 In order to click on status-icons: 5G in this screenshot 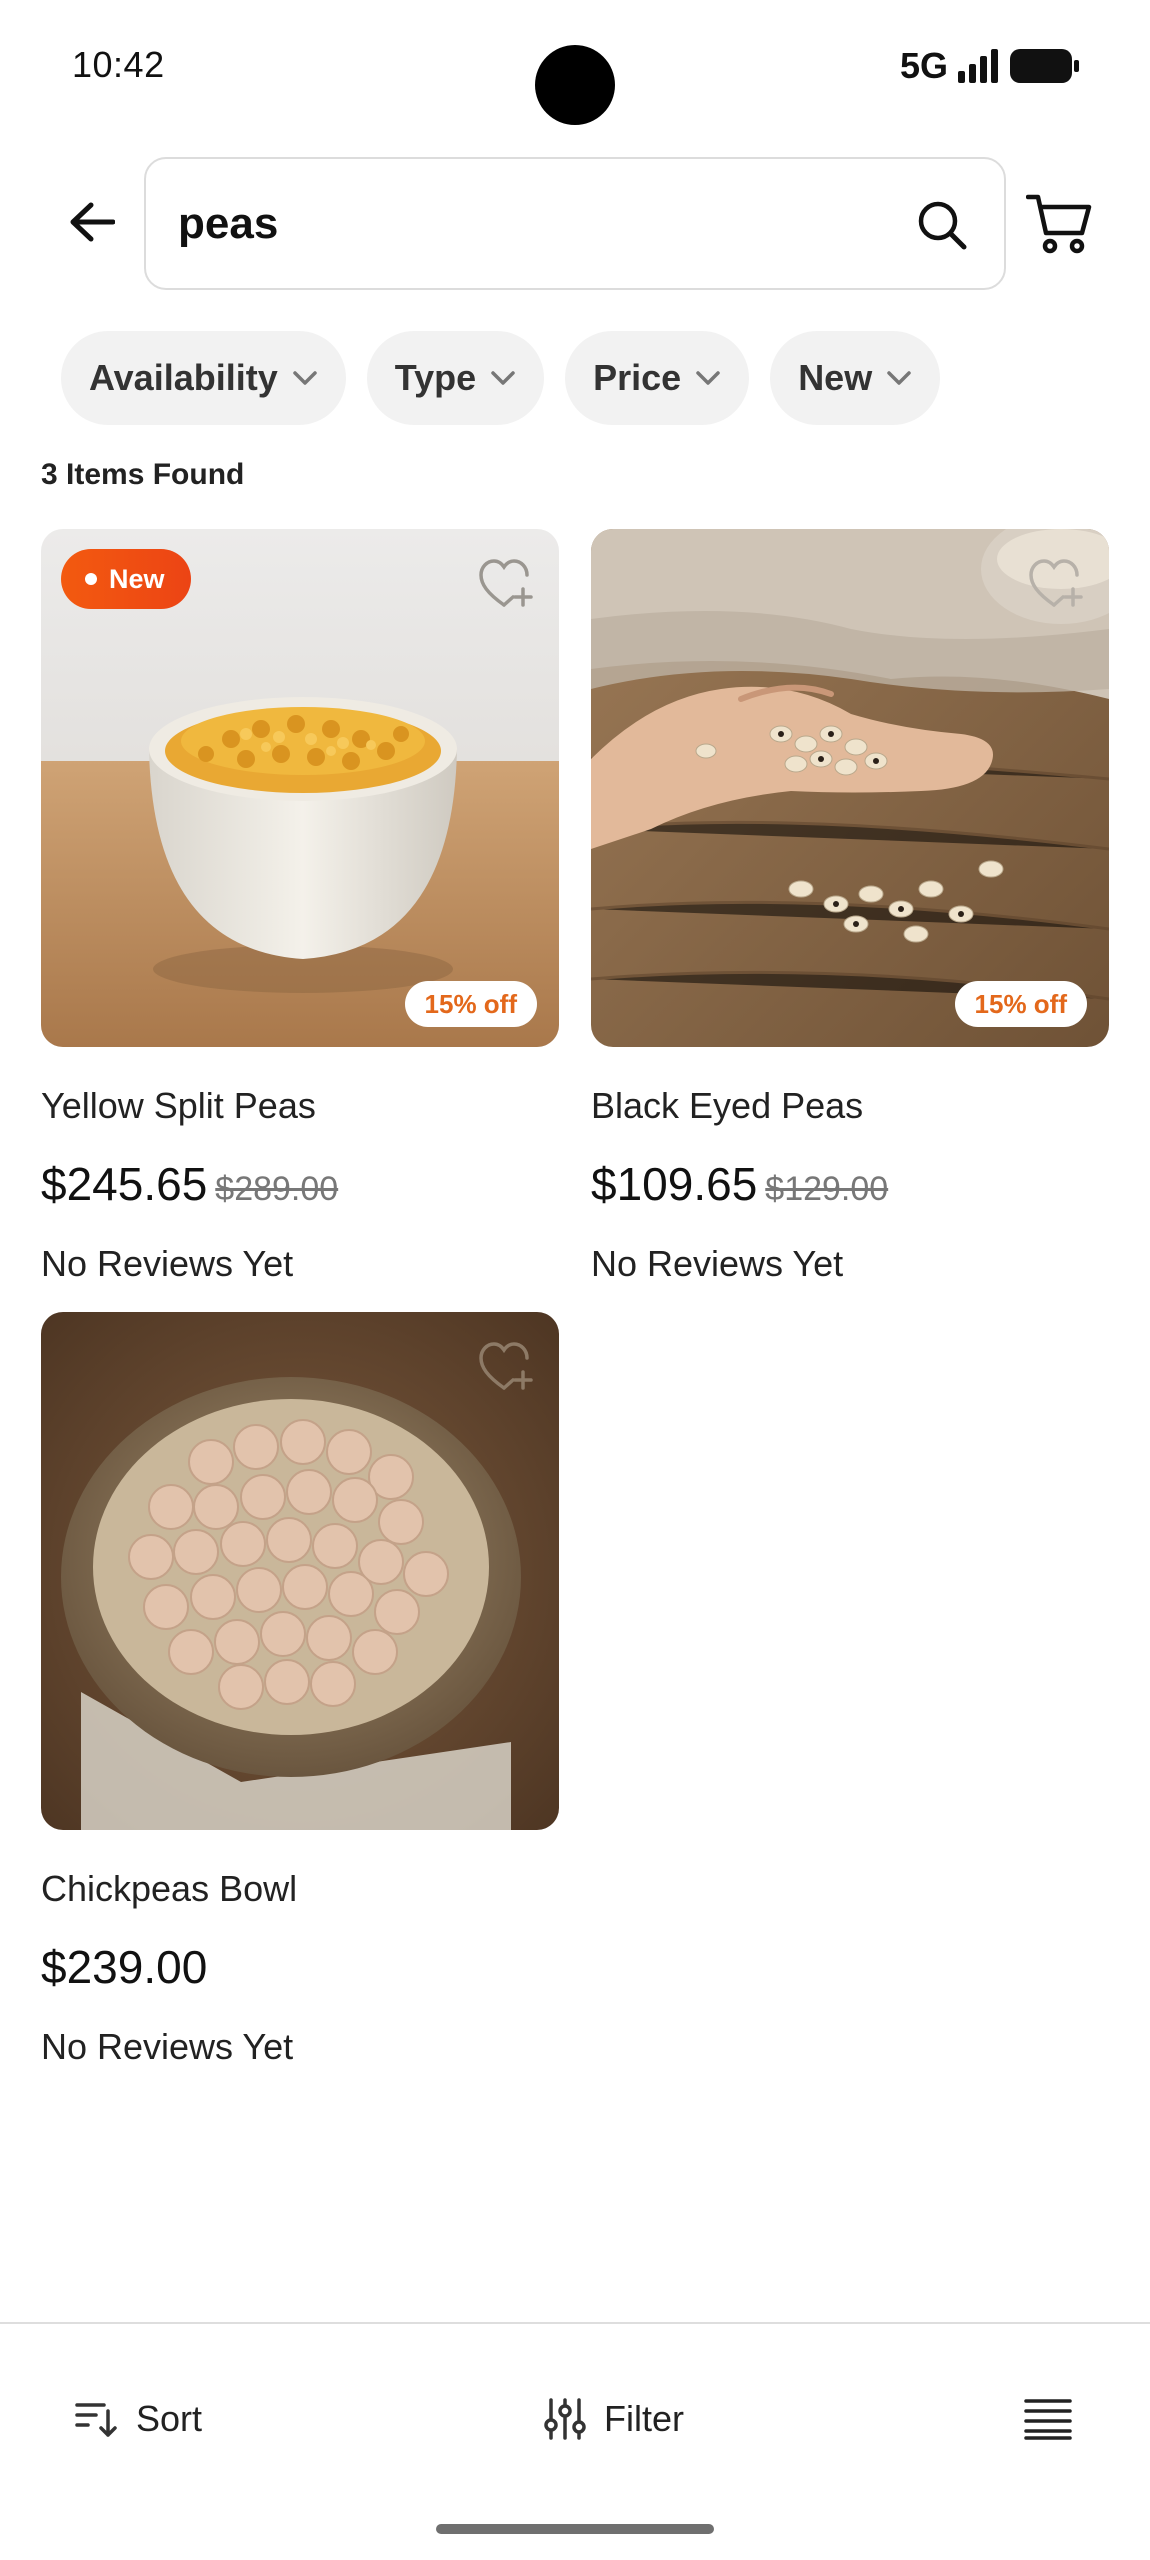, I will do `click(989, 65)`.